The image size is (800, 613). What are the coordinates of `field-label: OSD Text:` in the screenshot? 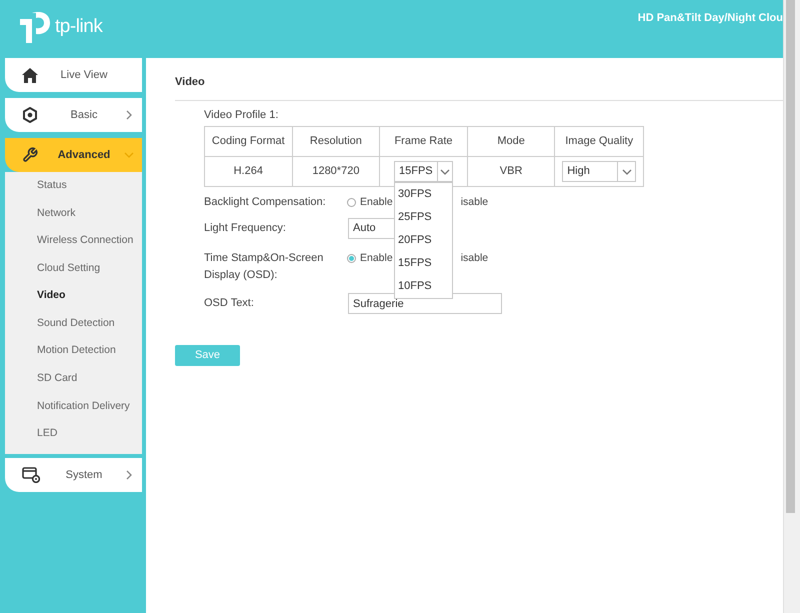 It's located at (229, 303).